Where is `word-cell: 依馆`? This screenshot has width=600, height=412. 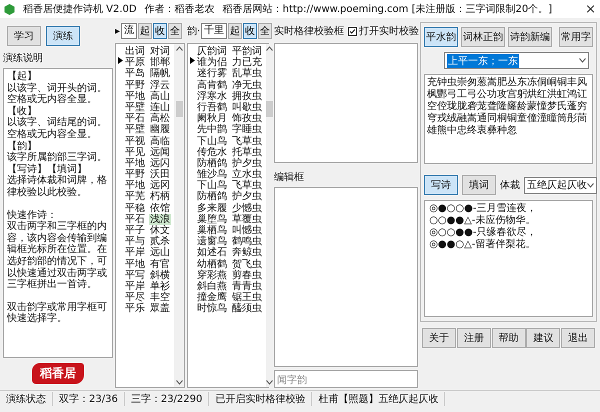 word-cell: 依馆 is located at coordinates (160, 208).